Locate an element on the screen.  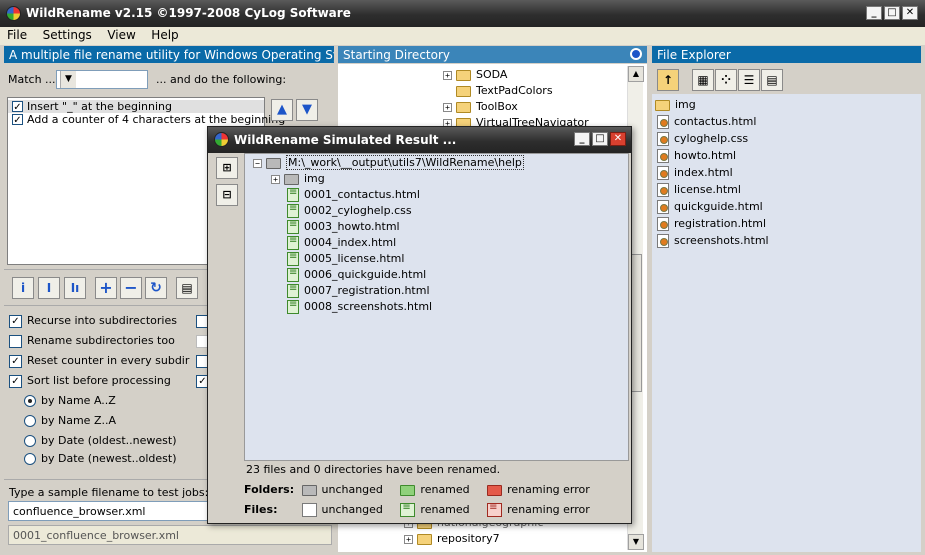
large-icons-view-icon: ▦ is located at coordinates (703, 80).